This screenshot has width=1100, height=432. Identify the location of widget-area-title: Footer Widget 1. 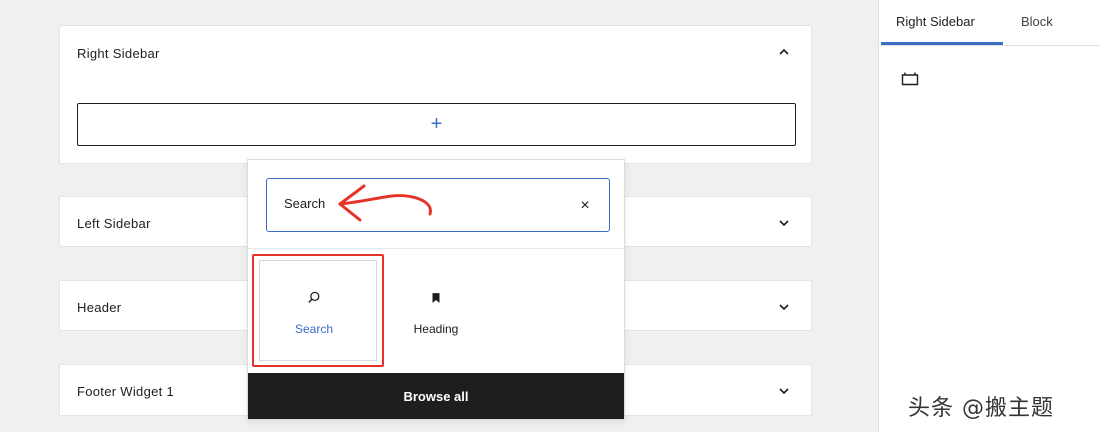
(125, 391).